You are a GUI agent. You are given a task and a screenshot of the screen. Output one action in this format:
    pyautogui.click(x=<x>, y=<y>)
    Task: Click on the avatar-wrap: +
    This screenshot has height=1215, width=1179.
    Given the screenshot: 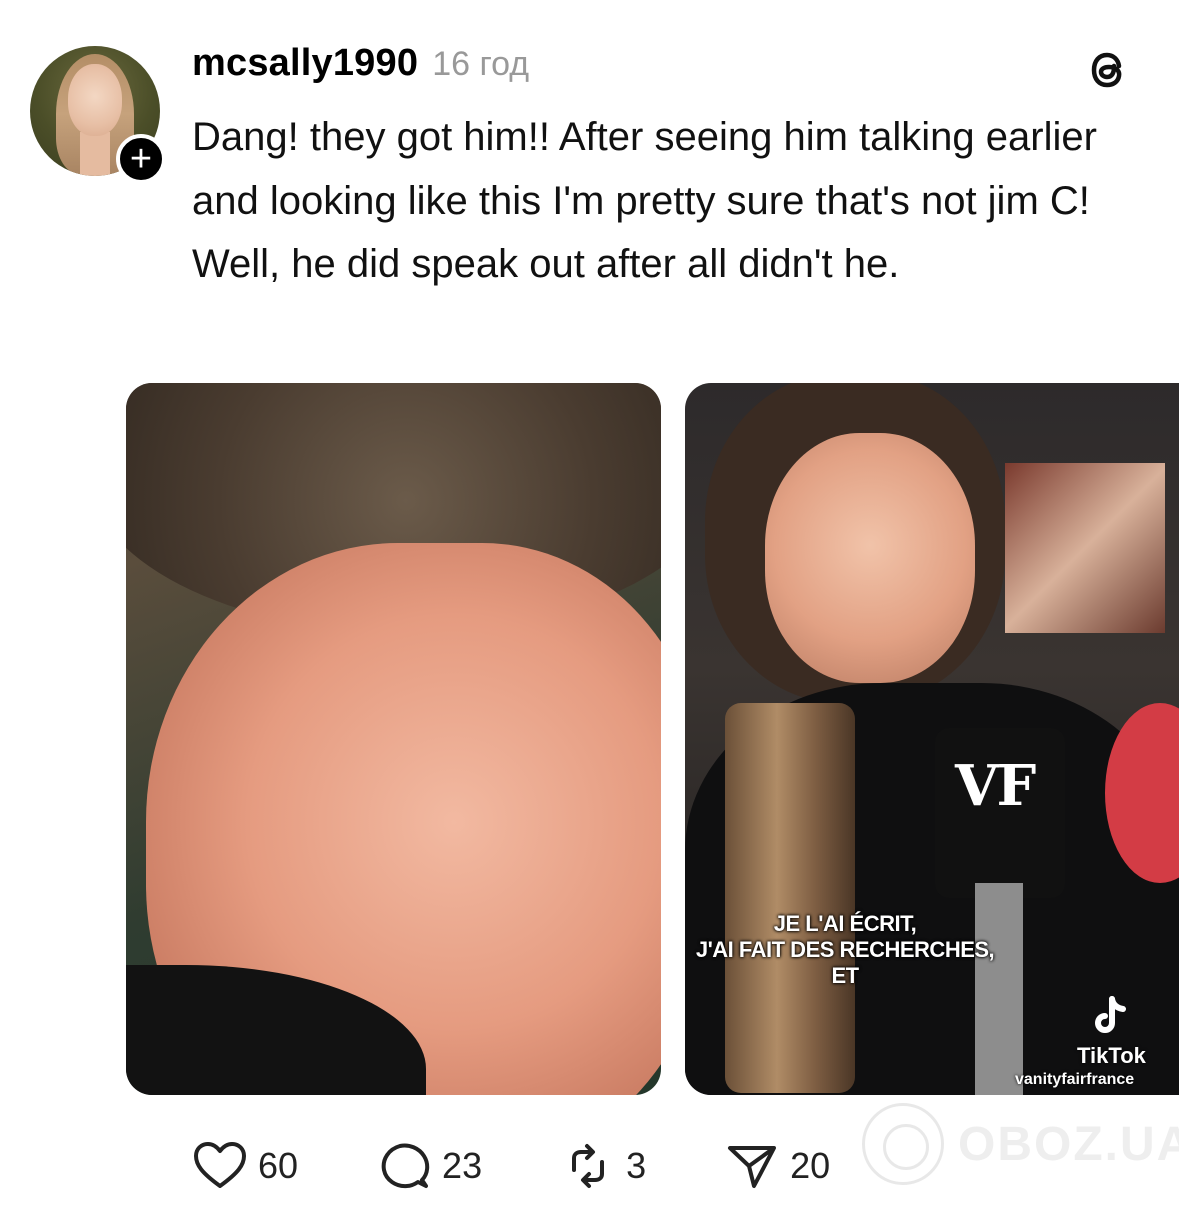 What is the action you would take?
    pyautogui.click(x=98, y=115)
    